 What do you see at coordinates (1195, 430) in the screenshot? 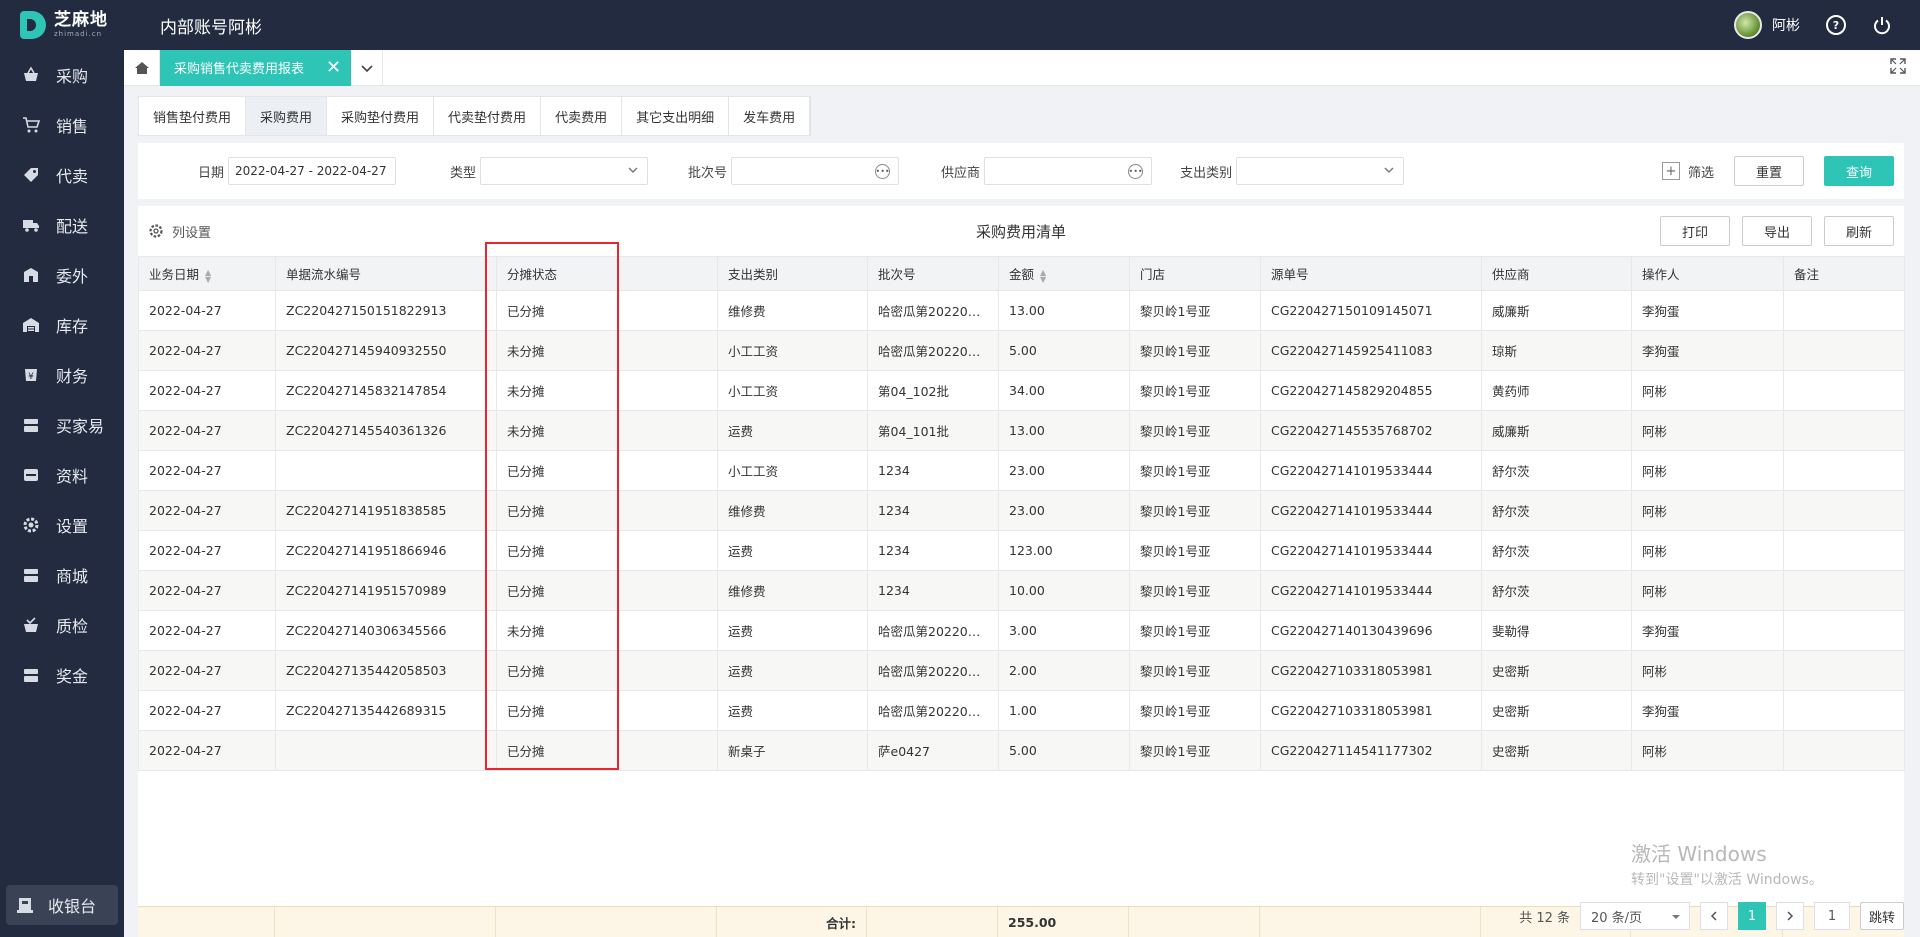
I see `table-cell: 黎贝岭1号亚` at bounding box center [1195, 430].